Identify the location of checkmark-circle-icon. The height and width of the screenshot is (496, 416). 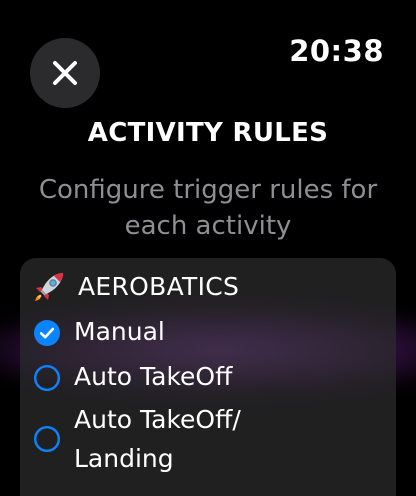
(47, 333).